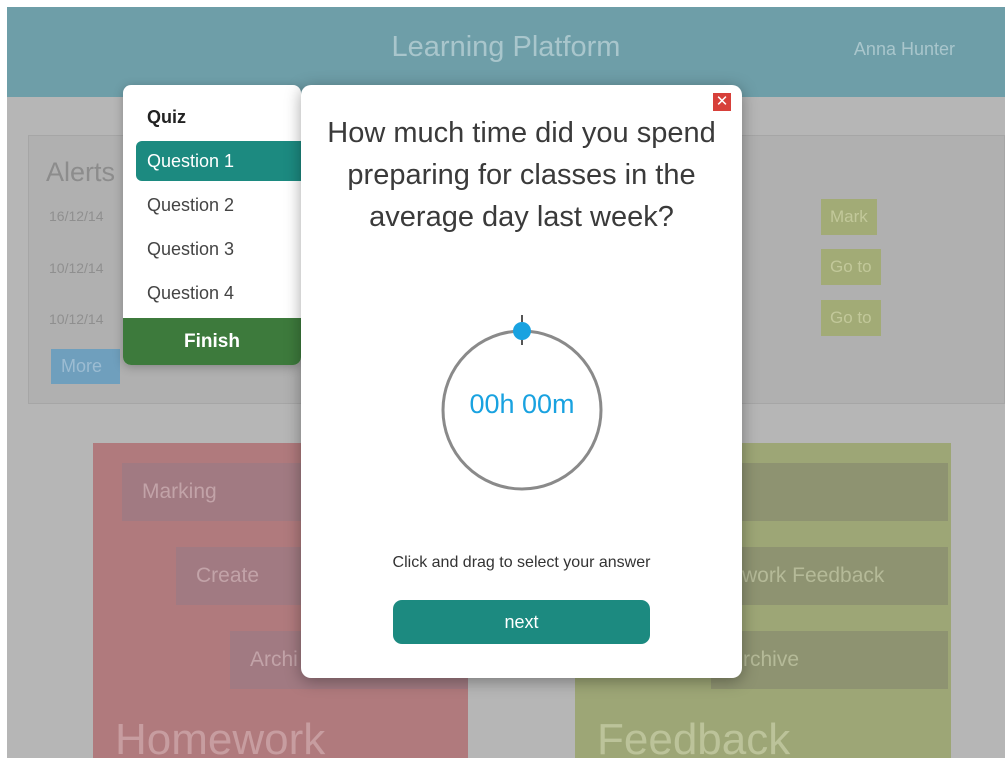 The image size is (1005, 758). I want to click on homework-feedback-link: work Feedback, so click(829, 576).